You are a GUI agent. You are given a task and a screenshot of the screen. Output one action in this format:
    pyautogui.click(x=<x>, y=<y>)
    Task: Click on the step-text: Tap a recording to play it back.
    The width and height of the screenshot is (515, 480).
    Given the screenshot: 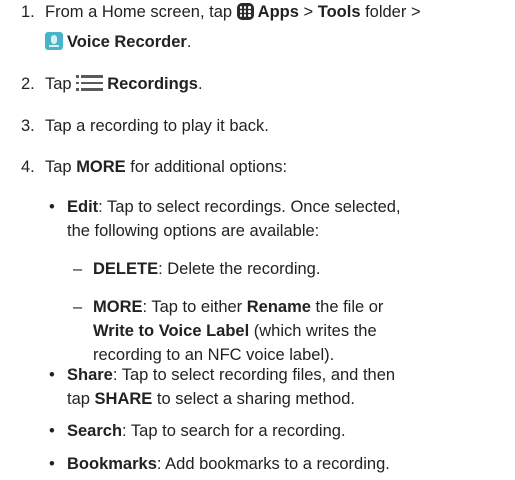 What is the action you would take?
    pyautogui.click(x=157, y=126)
    